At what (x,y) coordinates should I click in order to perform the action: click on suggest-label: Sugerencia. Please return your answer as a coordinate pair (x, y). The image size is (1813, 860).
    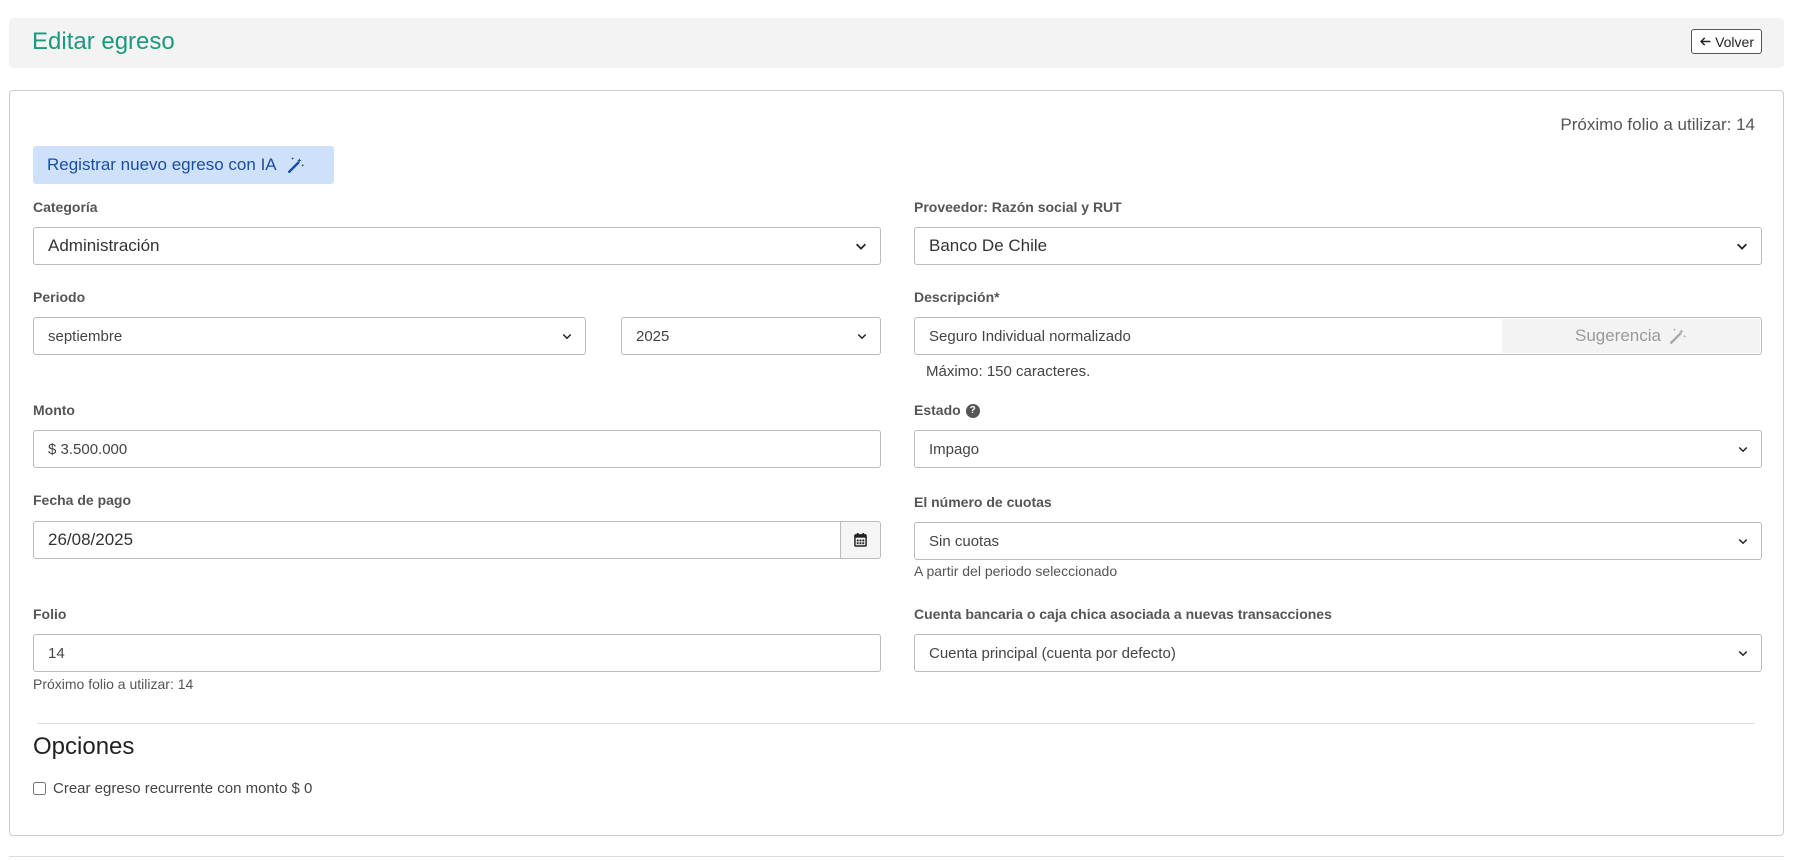
    Looking at the image, I should click on (1617, 335).